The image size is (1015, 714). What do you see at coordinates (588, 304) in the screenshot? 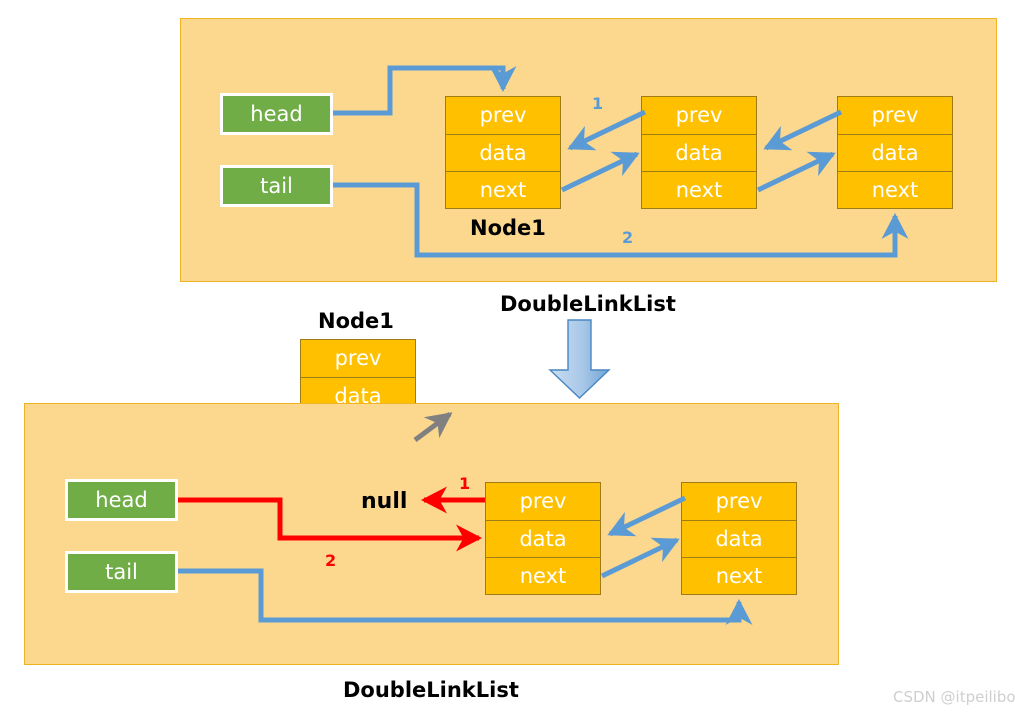
I see `top-panel-caption: DoubleLinkList` at bounding box center [588, 304].